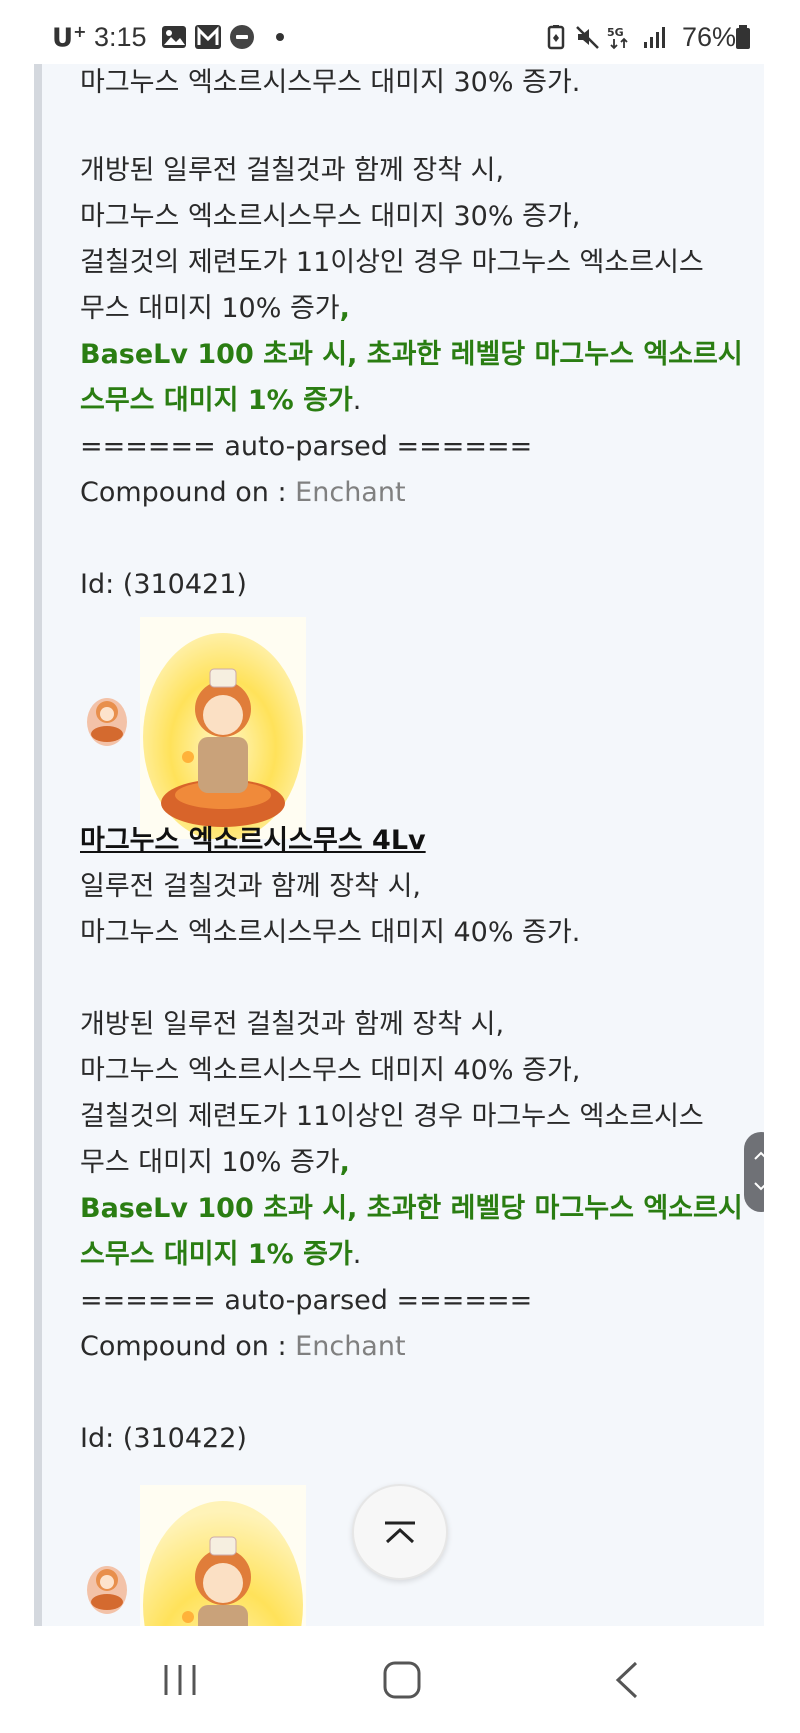  Describe the element at coordinates (556, 37) in the screenshot. I see `battery-saver-icon` at that location.